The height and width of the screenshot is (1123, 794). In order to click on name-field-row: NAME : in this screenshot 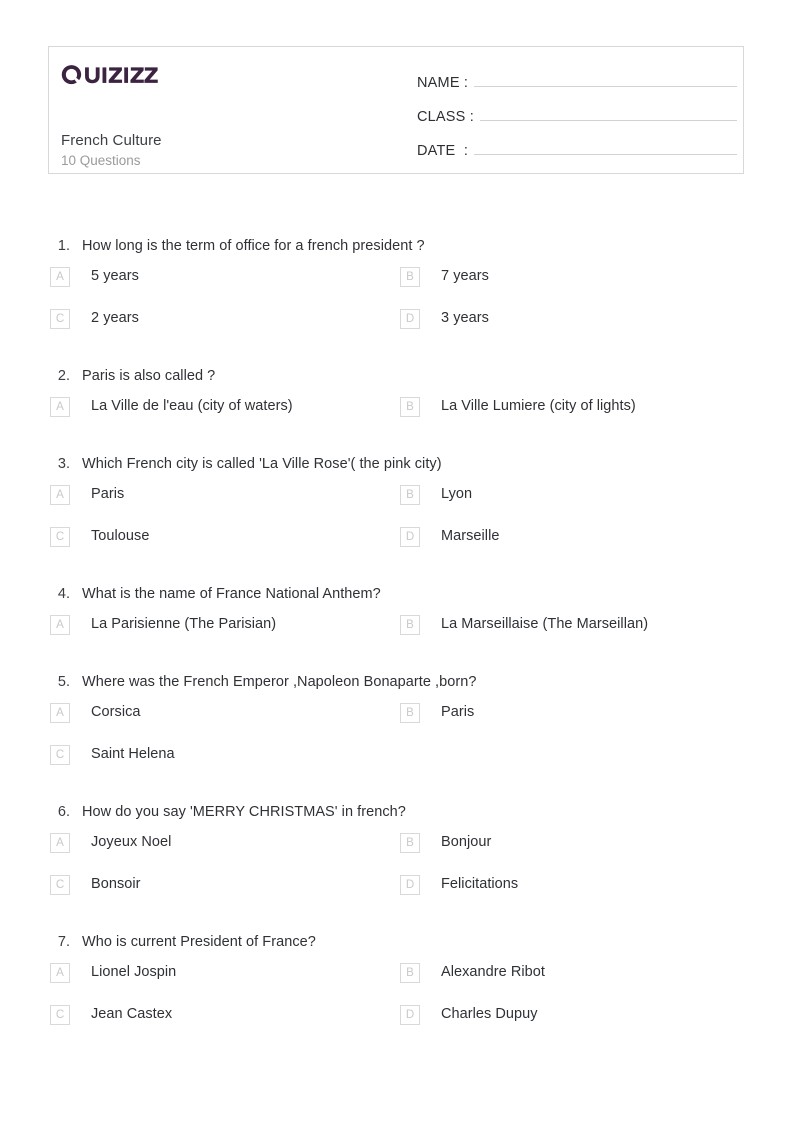, I will do `click(577, 86)`.